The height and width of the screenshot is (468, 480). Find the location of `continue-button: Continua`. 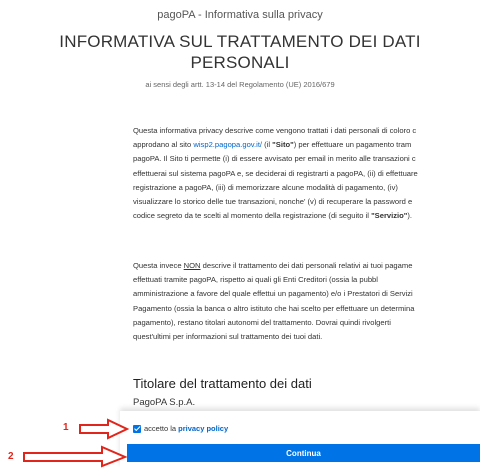

continue-button: Continua is located at coordinates (303, 453).